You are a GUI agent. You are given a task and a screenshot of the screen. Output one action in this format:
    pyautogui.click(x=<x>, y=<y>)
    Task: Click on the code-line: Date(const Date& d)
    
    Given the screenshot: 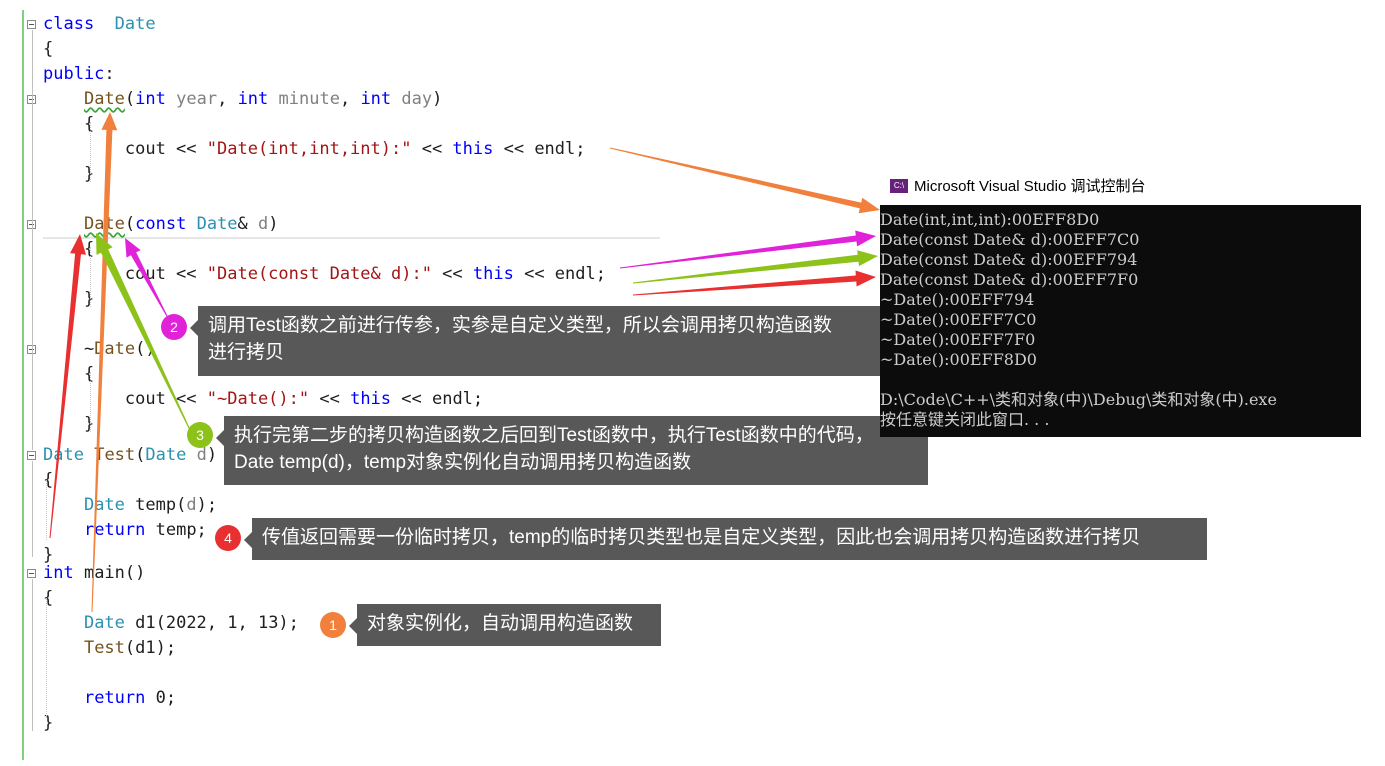 What is the action you would take?
    pyautogui.click(x=161, y=224)
    